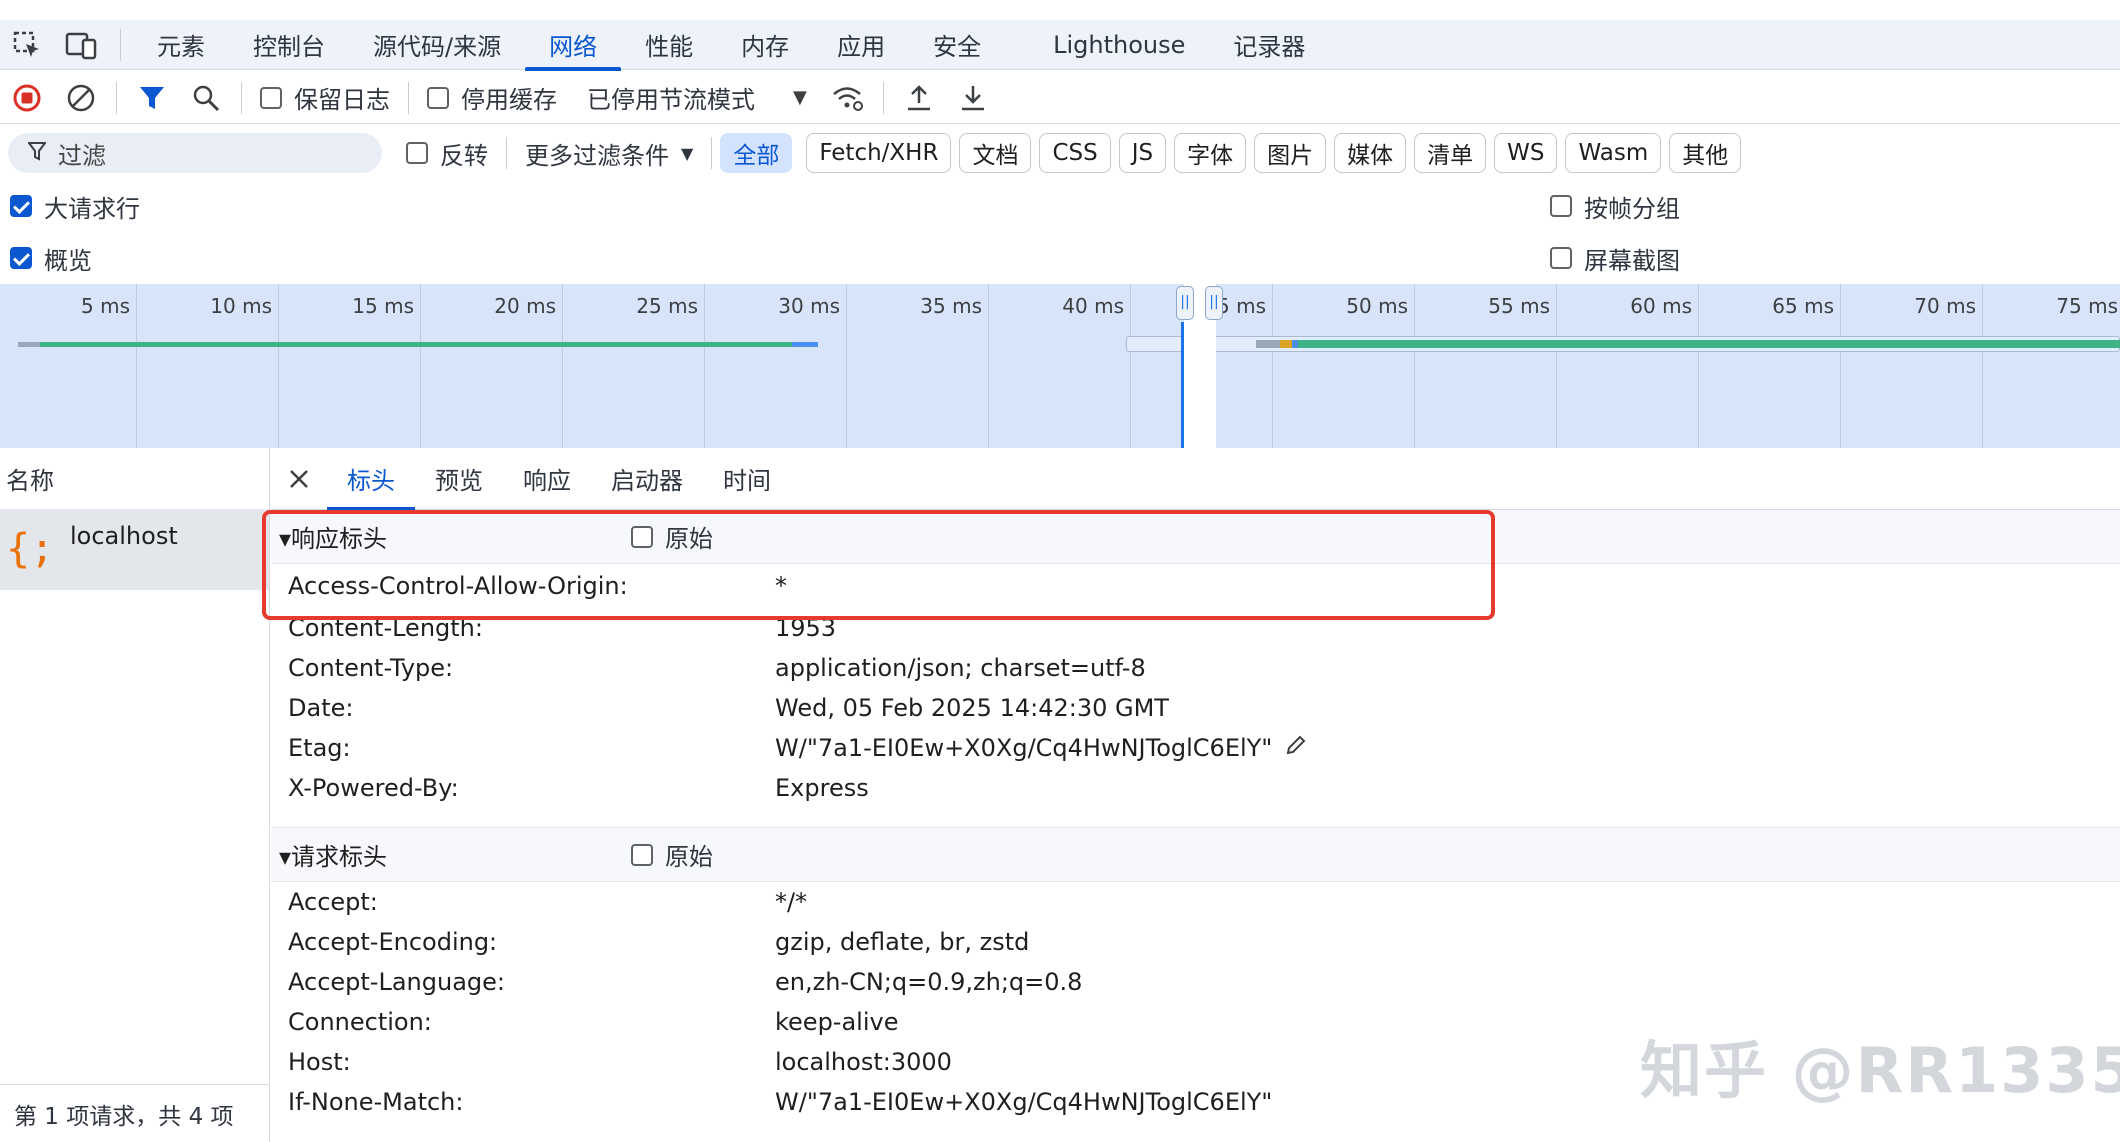 The width and height of the screenshot is (2120, 1142). I want to click on request-headers-section-header: ▾请求标头 原始, so click(1195, 855).